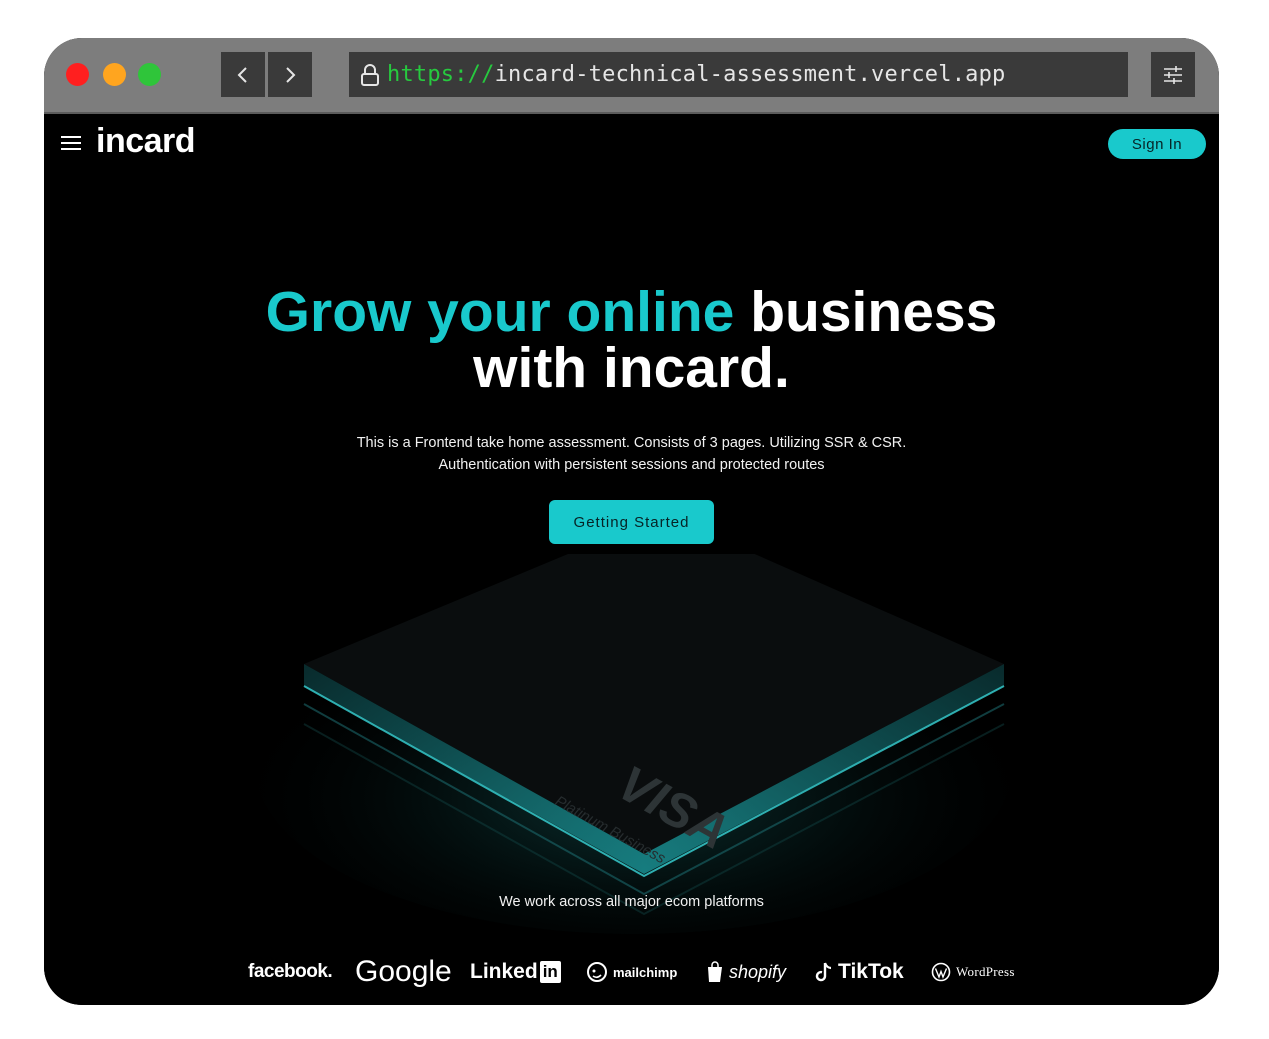 The height and width of the screenshot is (1039, 1269). I want to click on linkedin-logo-text: Linked, so click(504, 971).